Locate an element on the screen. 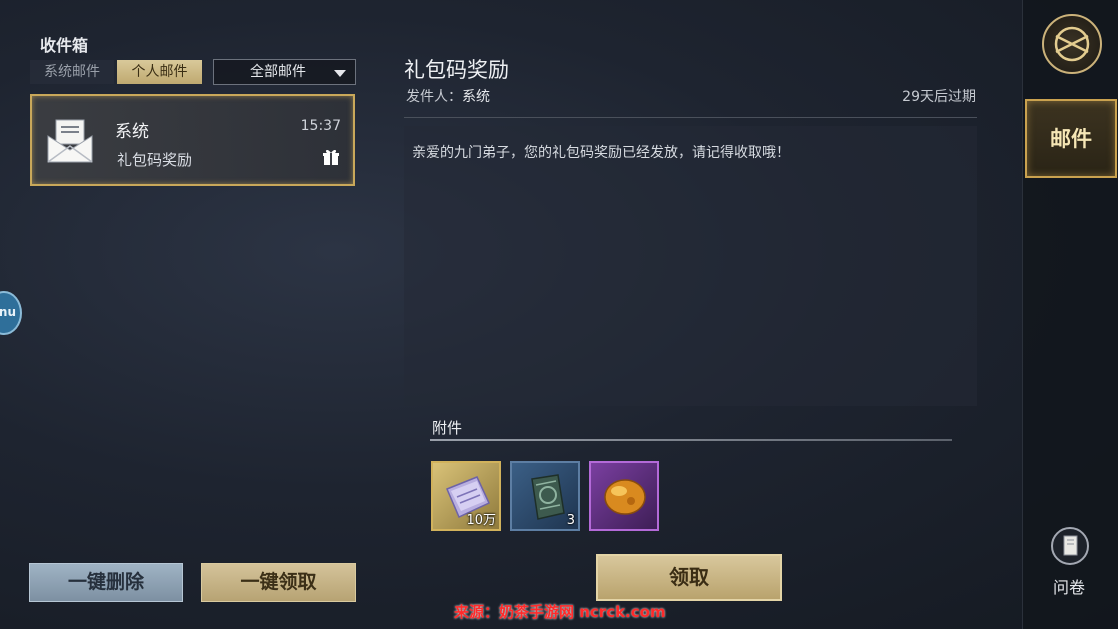 The width and height of the screenshot is (1118, 629). delete-all-button: 一键删除 is located at coordinates (106, 582).